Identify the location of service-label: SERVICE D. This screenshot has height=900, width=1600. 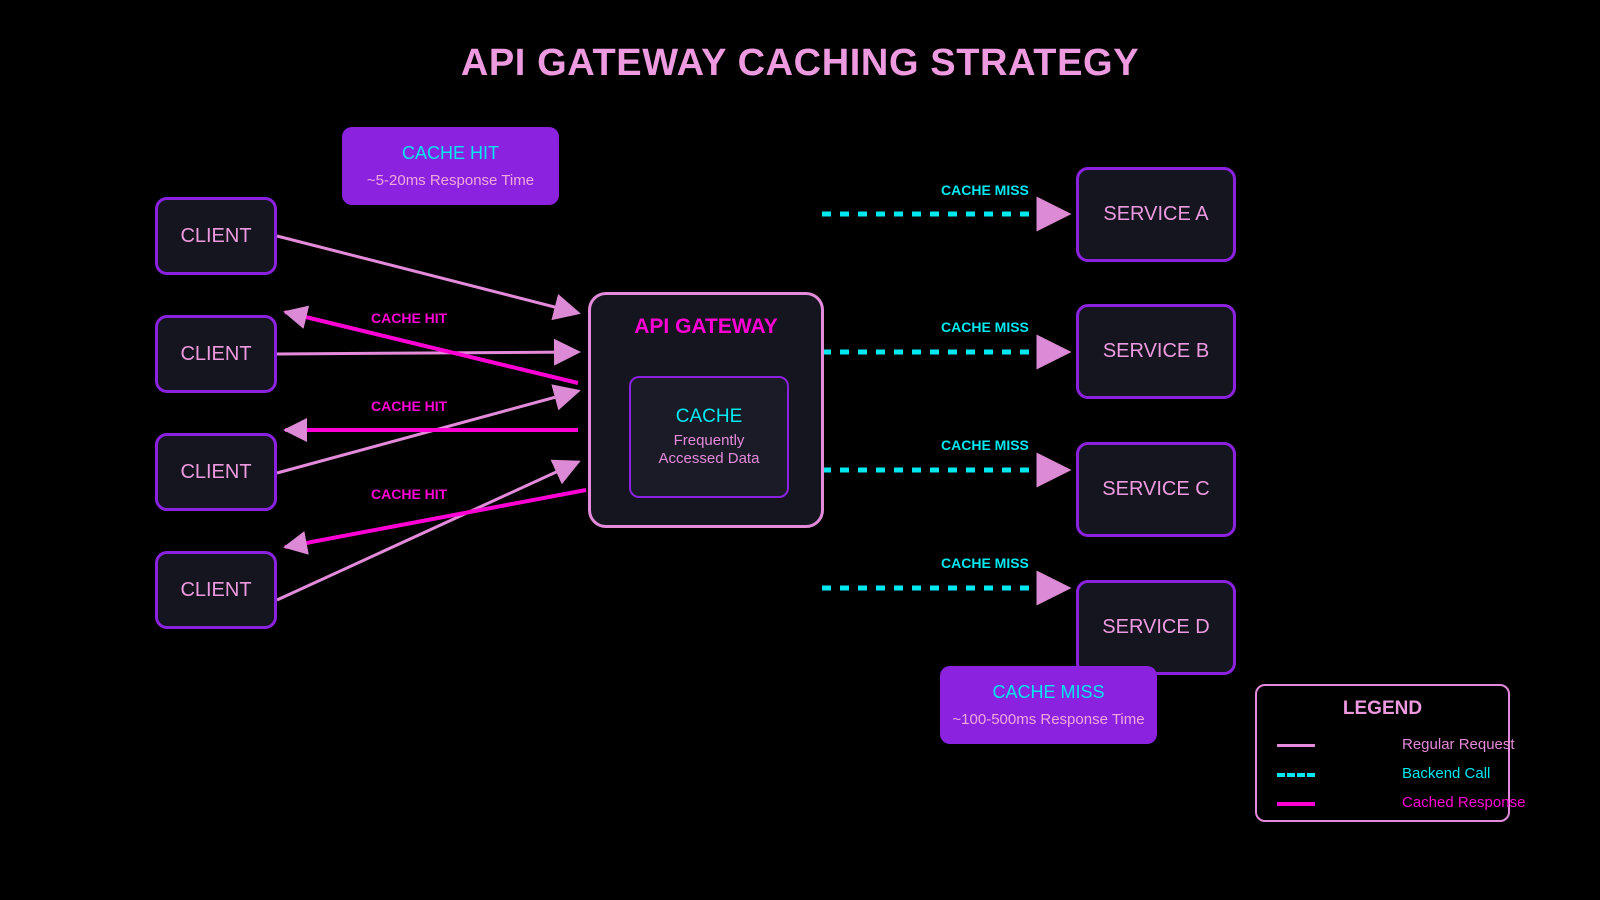
(1156, 627).